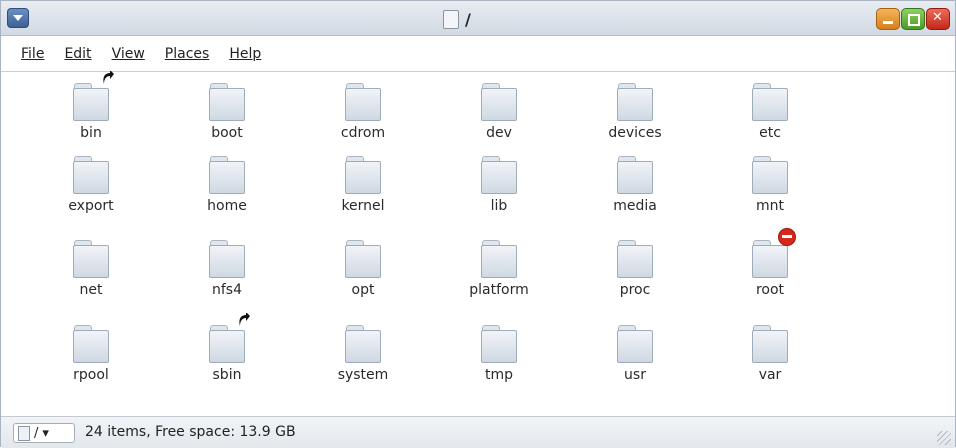 The height and width of the screenshot is (448, 956). I want to click on folder-item: usr, so click(635, 354).